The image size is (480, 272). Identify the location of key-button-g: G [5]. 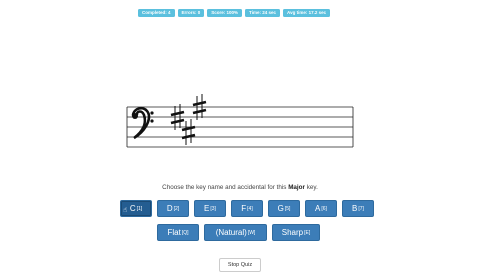
(284, 208).